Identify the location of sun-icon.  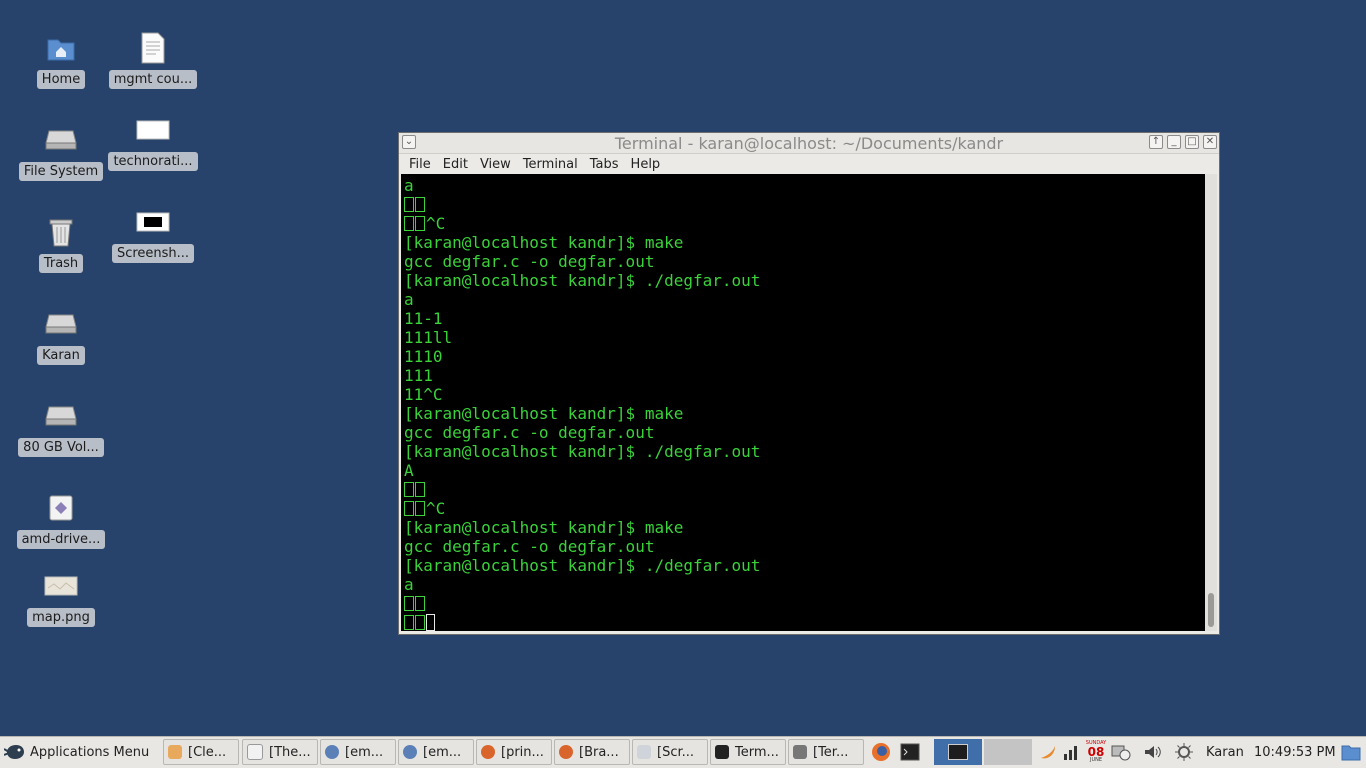
(1184, 752).